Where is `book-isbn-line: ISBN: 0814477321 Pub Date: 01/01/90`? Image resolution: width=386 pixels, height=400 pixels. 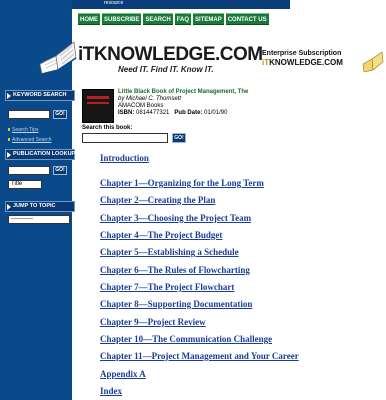 book-isbn-line: ISBN: 0814477321 Pub Date: 01/01/90 is located at coordinates (183, 113).